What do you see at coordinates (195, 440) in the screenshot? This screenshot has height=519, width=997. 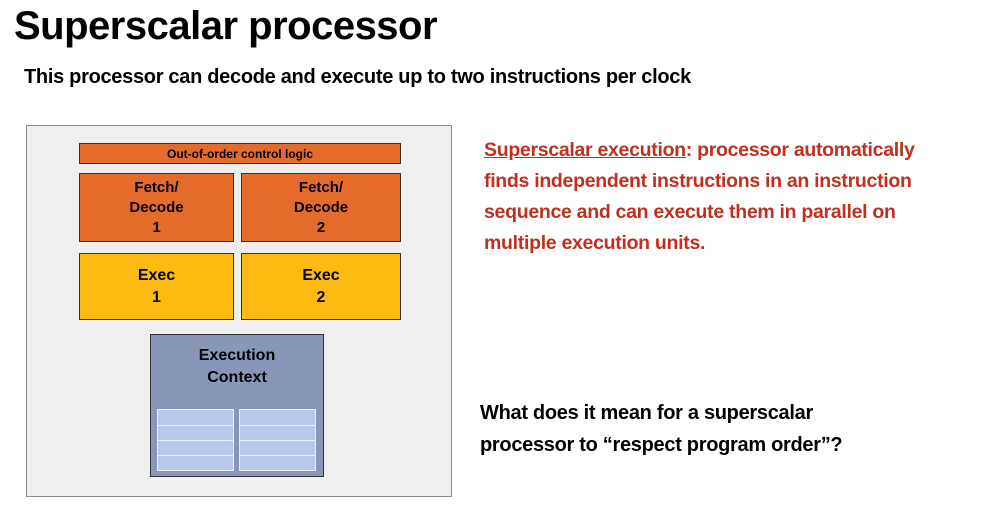 I see `register-file-left` at bounding box center [195, 440].